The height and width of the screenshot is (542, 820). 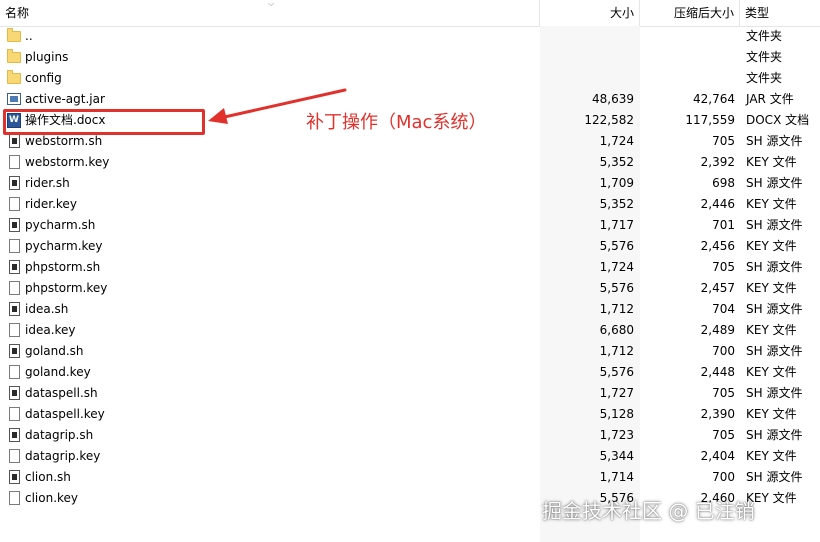 What do you see at coordinates (104, 122) in the screenshot?
I see `highlight-box` at bounding box center [104, 122].